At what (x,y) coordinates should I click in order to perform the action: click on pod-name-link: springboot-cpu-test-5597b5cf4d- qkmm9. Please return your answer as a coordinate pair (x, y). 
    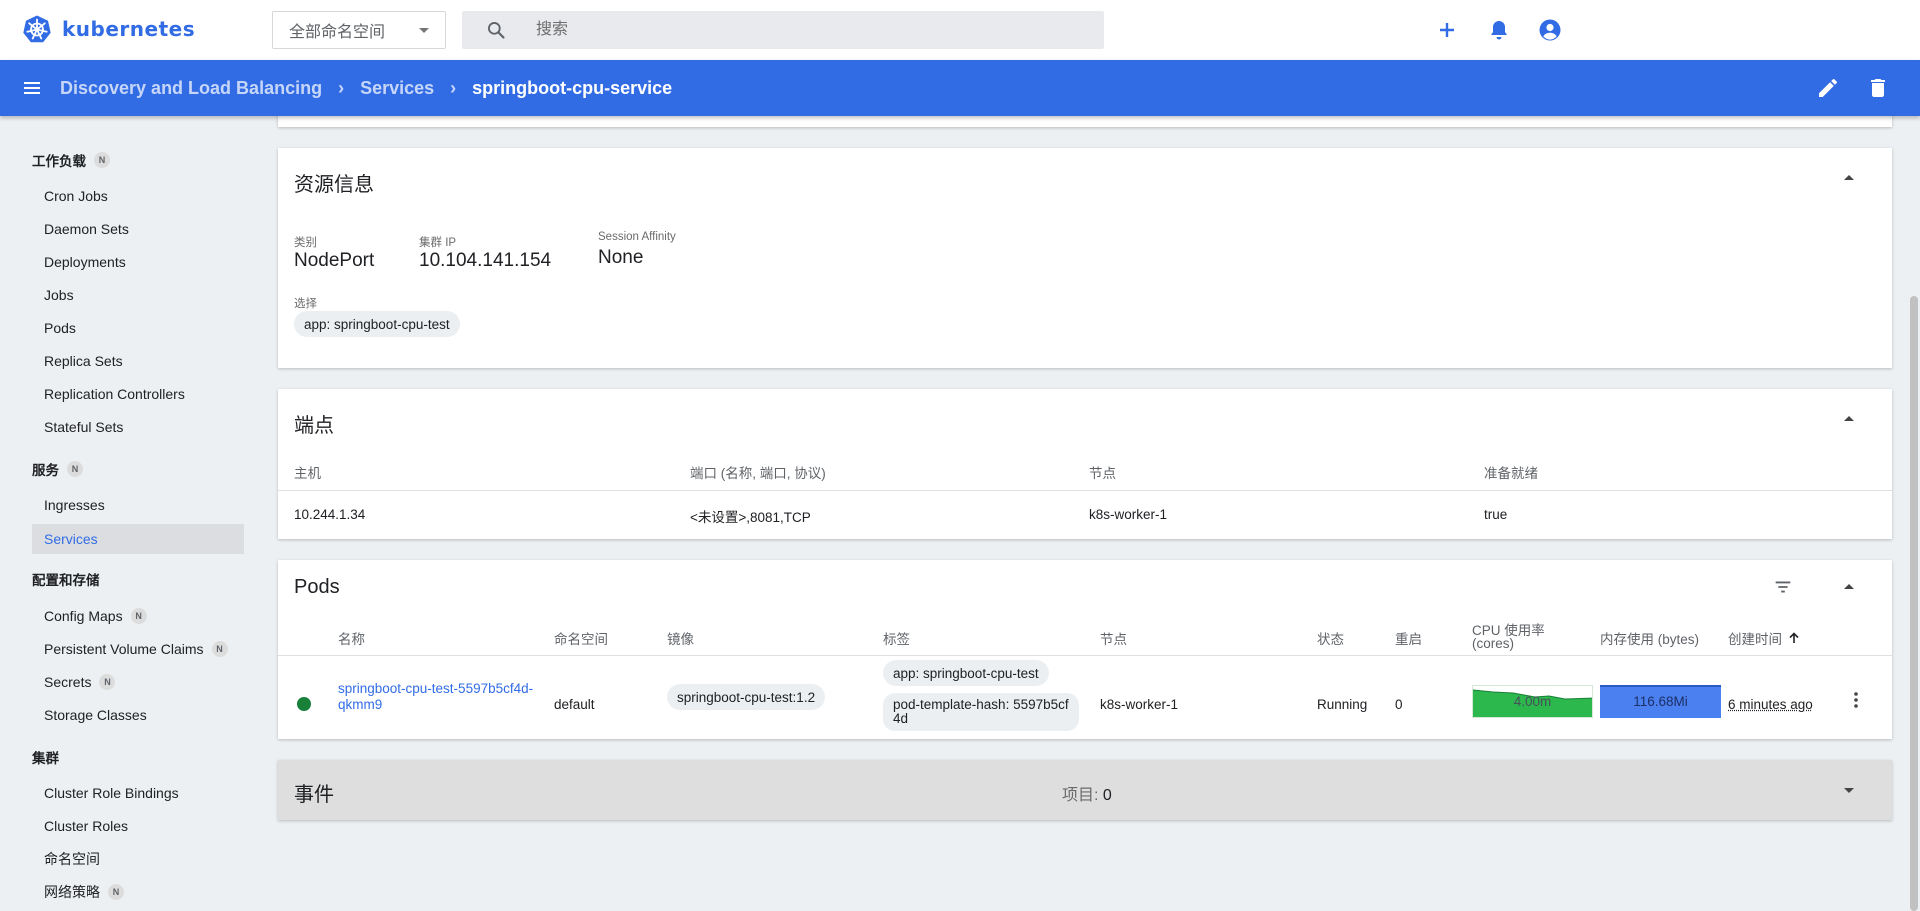
    Looking at the image, I should click on (435, 697).